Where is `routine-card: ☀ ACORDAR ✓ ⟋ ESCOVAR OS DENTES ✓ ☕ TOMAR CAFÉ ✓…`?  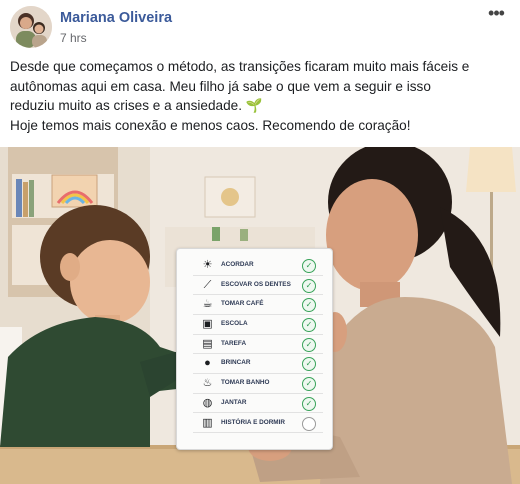
routine-card: ☀ ACORDAR ✓ ⟋ ESCOVAR OS DENTES ✓ ☕ TOMAR CAFÉ ✓… is located at coordinates (254, 349).